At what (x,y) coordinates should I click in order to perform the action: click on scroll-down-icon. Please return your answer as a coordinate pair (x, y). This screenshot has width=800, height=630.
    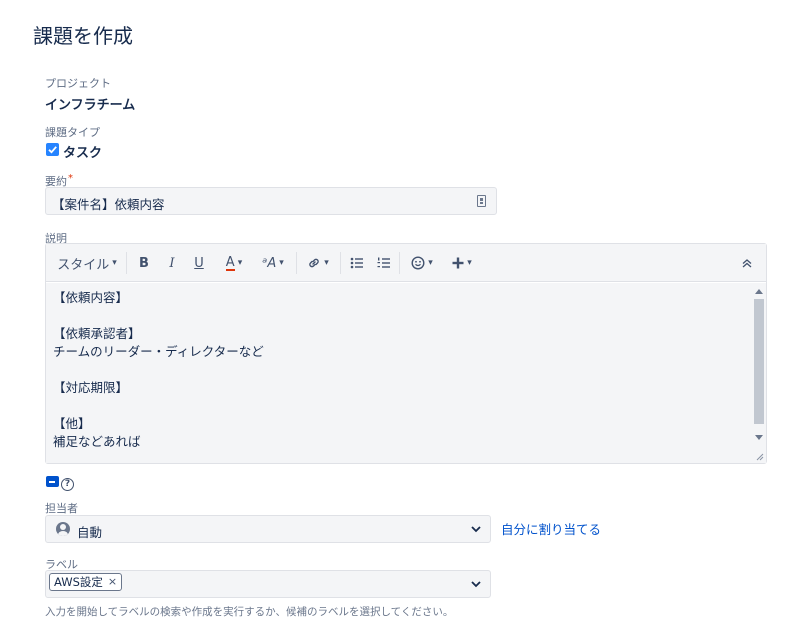
    Looking at the image, I should click on (759, 437).